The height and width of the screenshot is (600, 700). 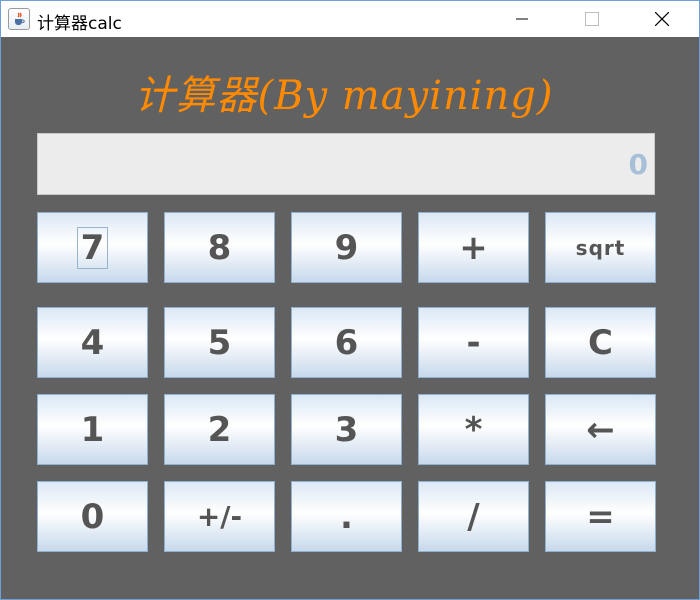 What do you see at coordinates (19, 19) in the screenshot?
I see `java-cup-icon` at bounding box center [19, 19].